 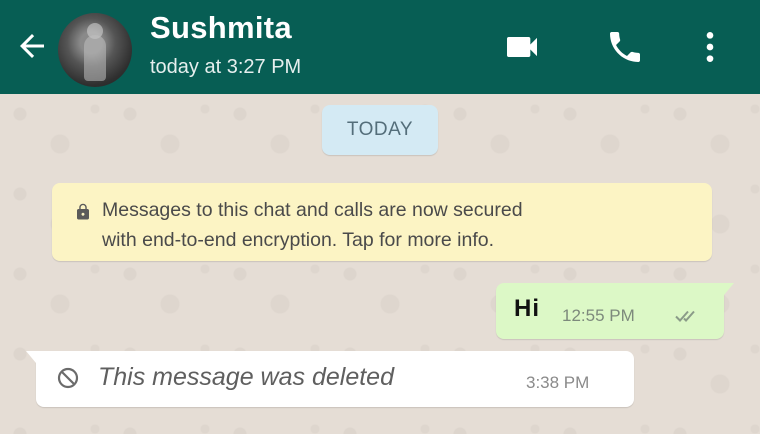 I want to click on last-seen-status: today at 3:27 PM, so click(x=226, y=67).